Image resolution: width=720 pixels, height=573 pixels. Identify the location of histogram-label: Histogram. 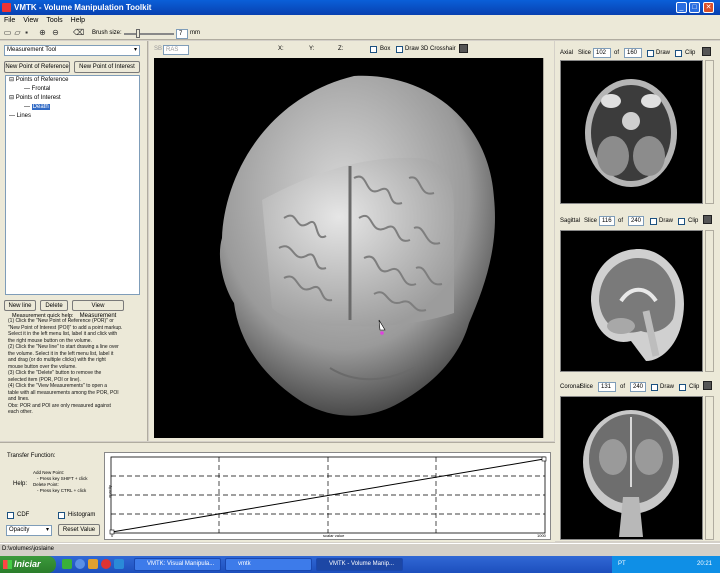
(82, 515).